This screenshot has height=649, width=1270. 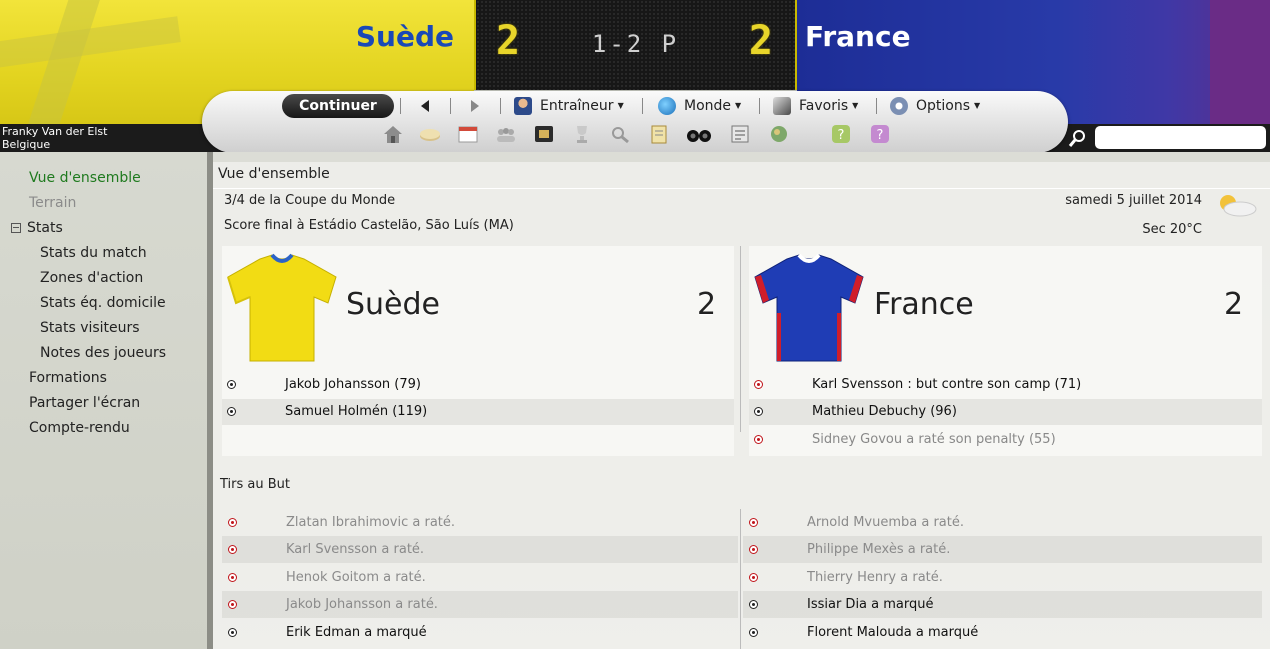 I want to click on nav-item-overview: Vue d'ensemble, so click(x=85, y=178).